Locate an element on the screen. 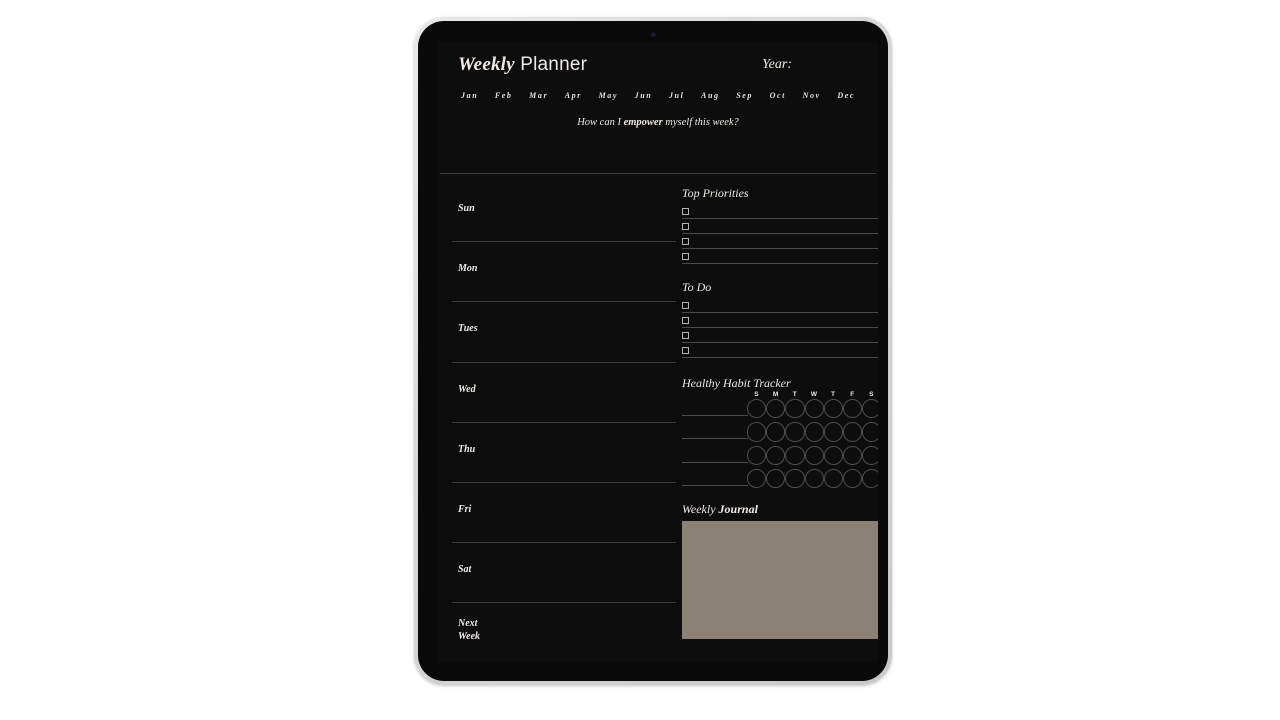  month-jun: Jun is located at coordinates (644, 95).